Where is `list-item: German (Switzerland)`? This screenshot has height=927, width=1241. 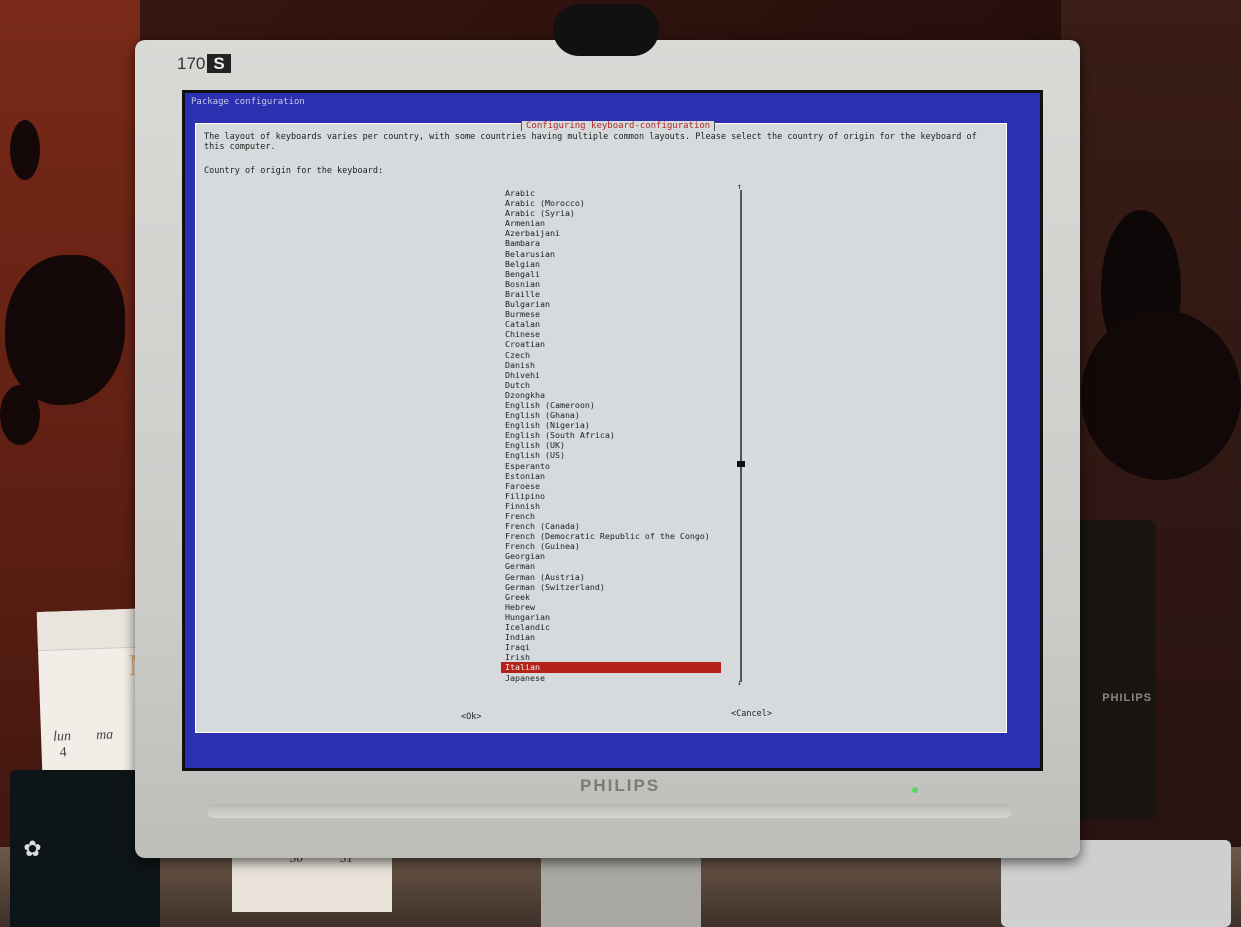
list-item: German (Switzerland) is located at coordinates (611, 587).